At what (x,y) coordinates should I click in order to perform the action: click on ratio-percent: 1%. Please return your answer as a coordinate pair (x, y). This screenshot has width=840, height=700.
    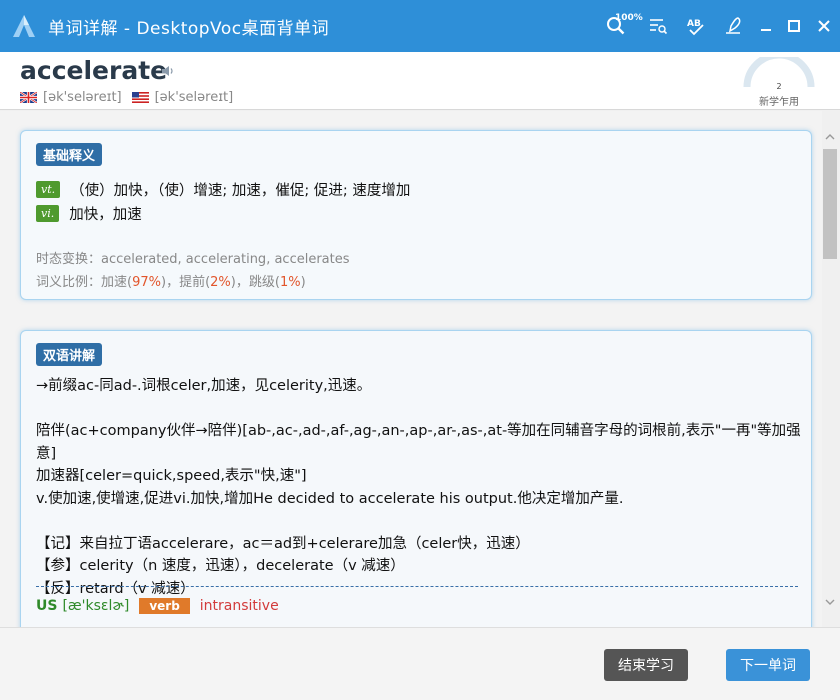
    Looking at the image, I should click on (290, 282).